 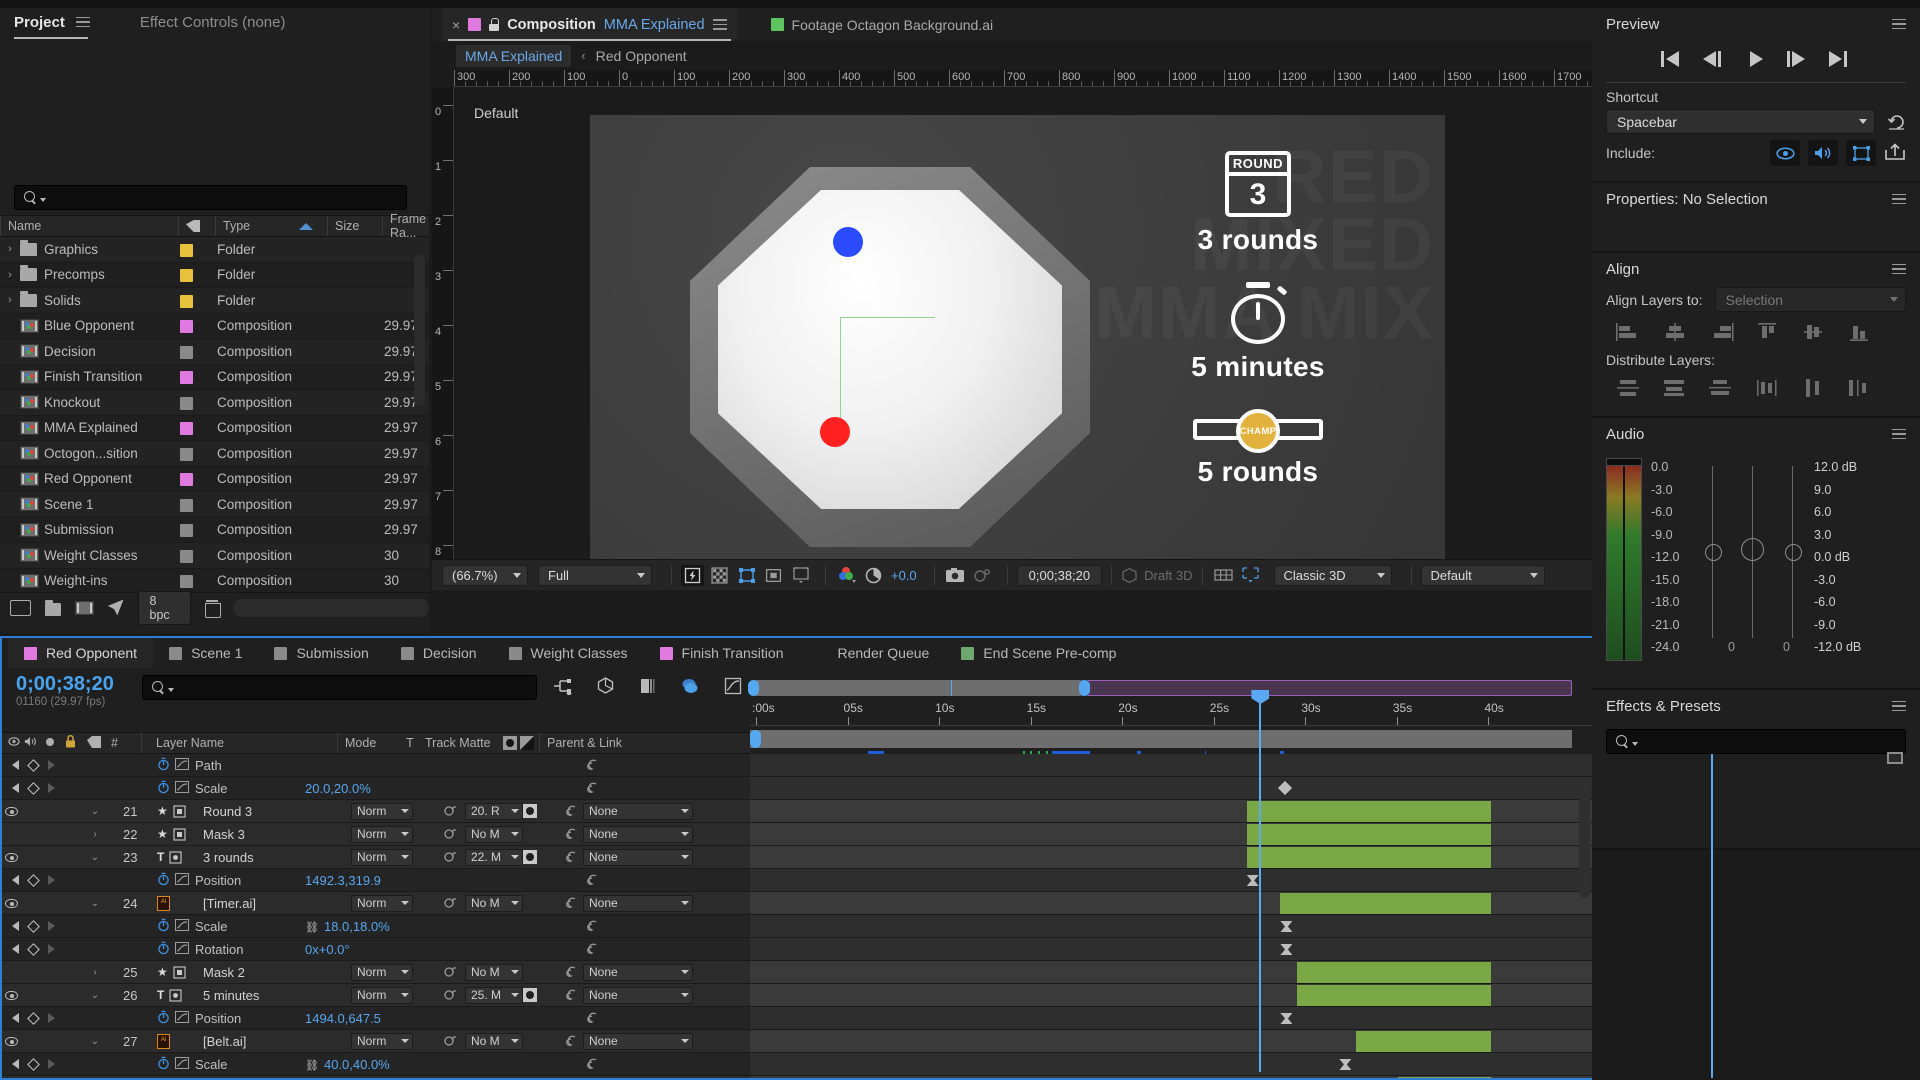 What do you see at coordinates (692, 575) in the screenshot?
I see `fast-previews-icon` at bounding box center [692, 575].